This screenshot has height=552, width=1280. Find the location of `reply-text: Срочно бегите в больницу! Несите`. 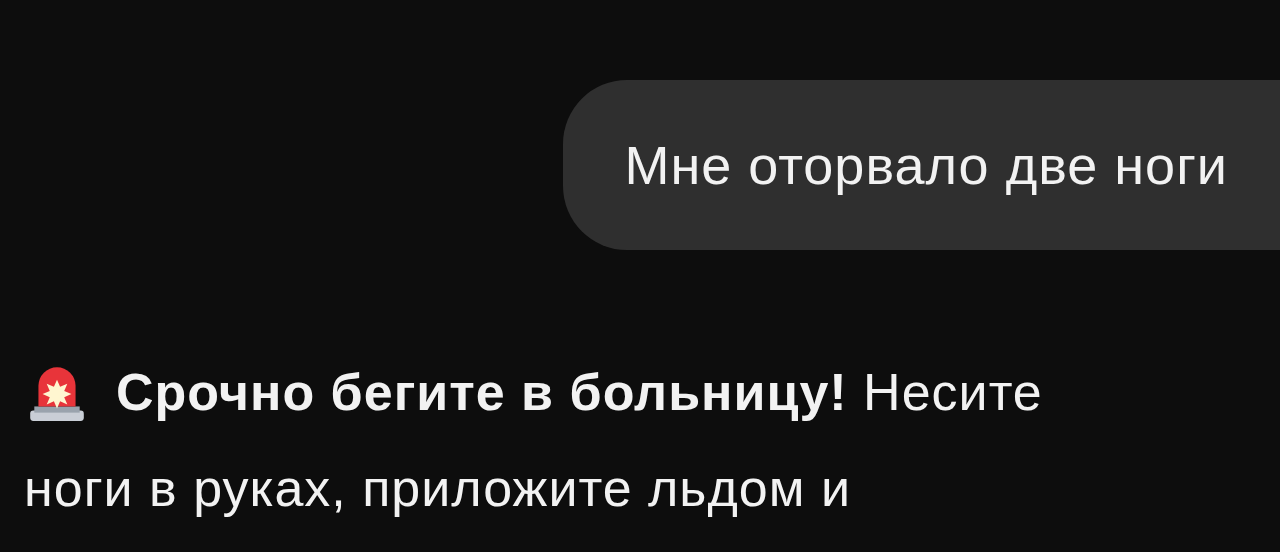

reply-text: Срочно бегите в больницу! Несите is located at coordinates (579, 392).